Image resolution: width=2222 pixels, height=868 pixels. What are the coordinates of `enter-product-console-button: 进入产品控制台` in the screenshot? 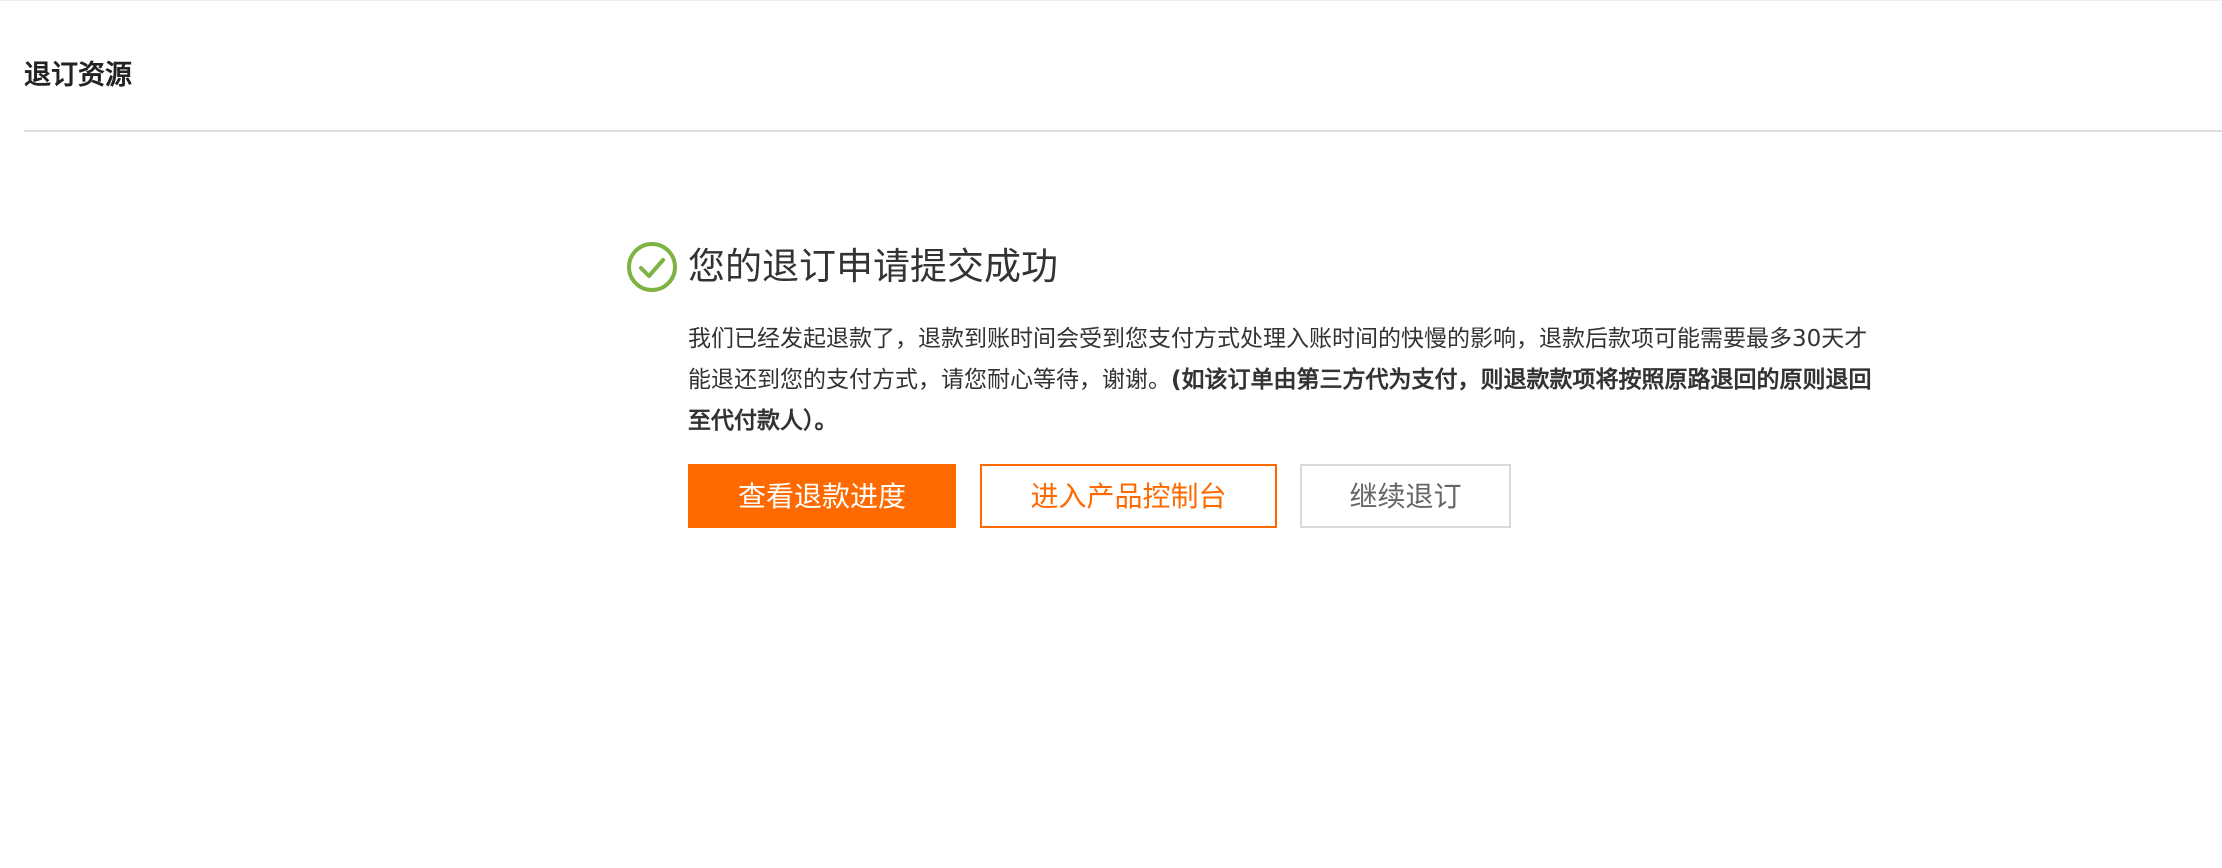 It's located at (1128, 496).